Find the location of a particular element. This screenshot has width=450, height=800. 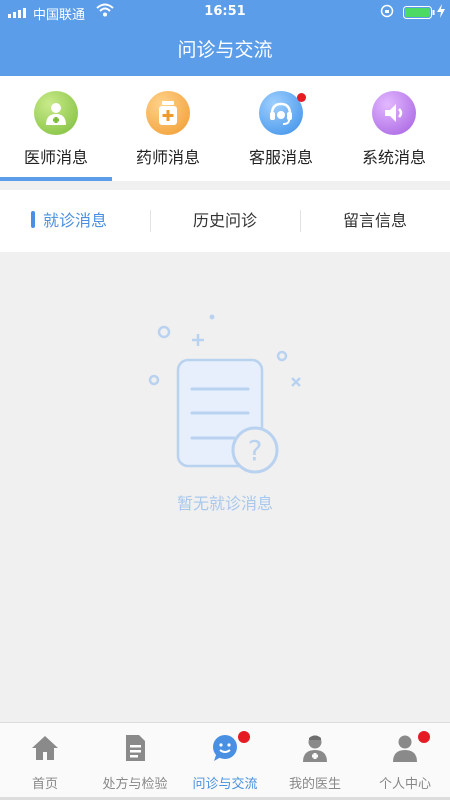

tab-system-messages-label: 系统消息 is located at coordinates (393, 157).